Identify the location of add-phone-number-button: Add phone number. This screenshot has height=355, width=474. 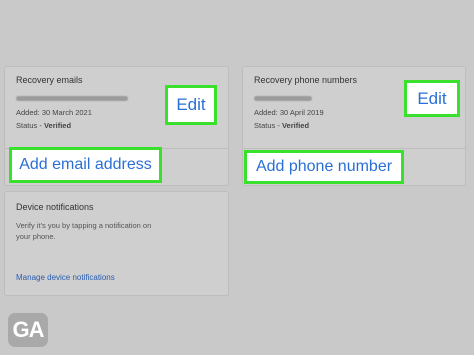
(324, 167).